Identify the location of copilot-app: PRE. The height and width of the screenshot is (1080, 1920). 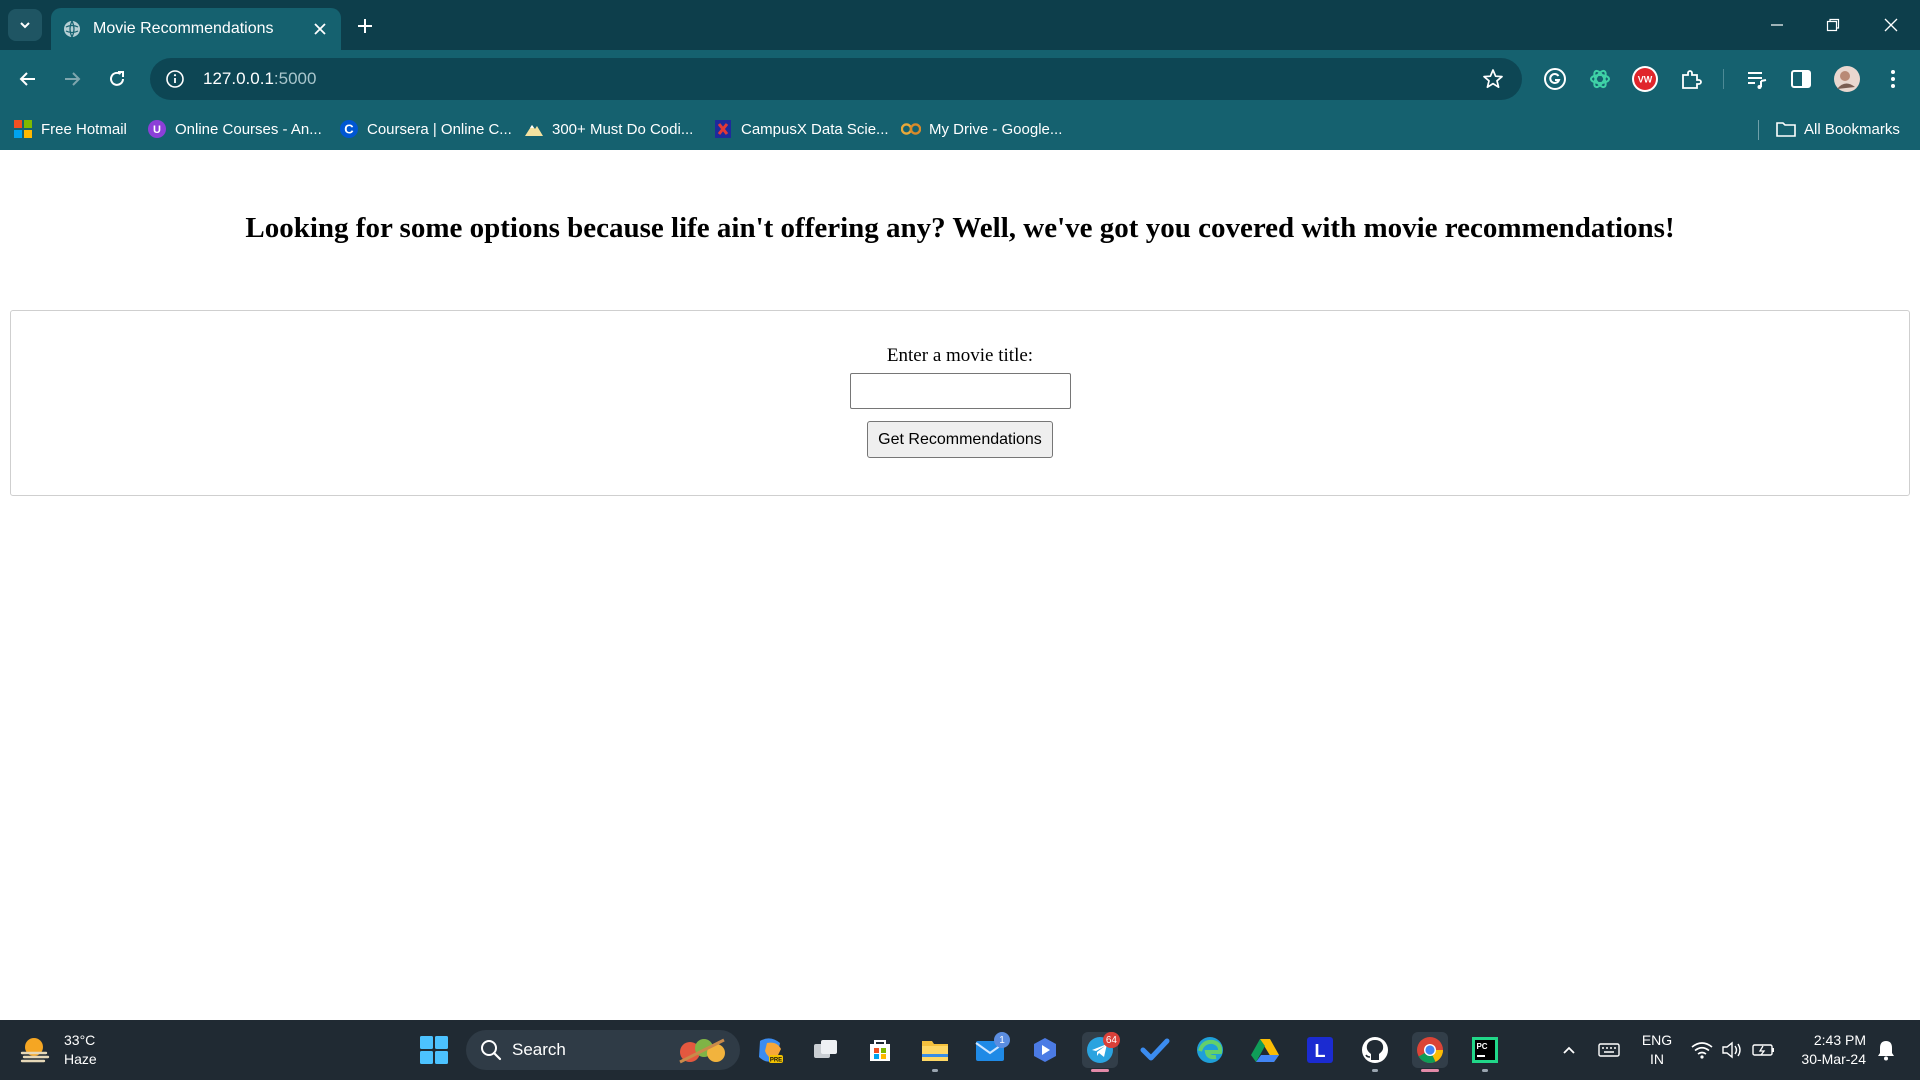
(770, 1050).